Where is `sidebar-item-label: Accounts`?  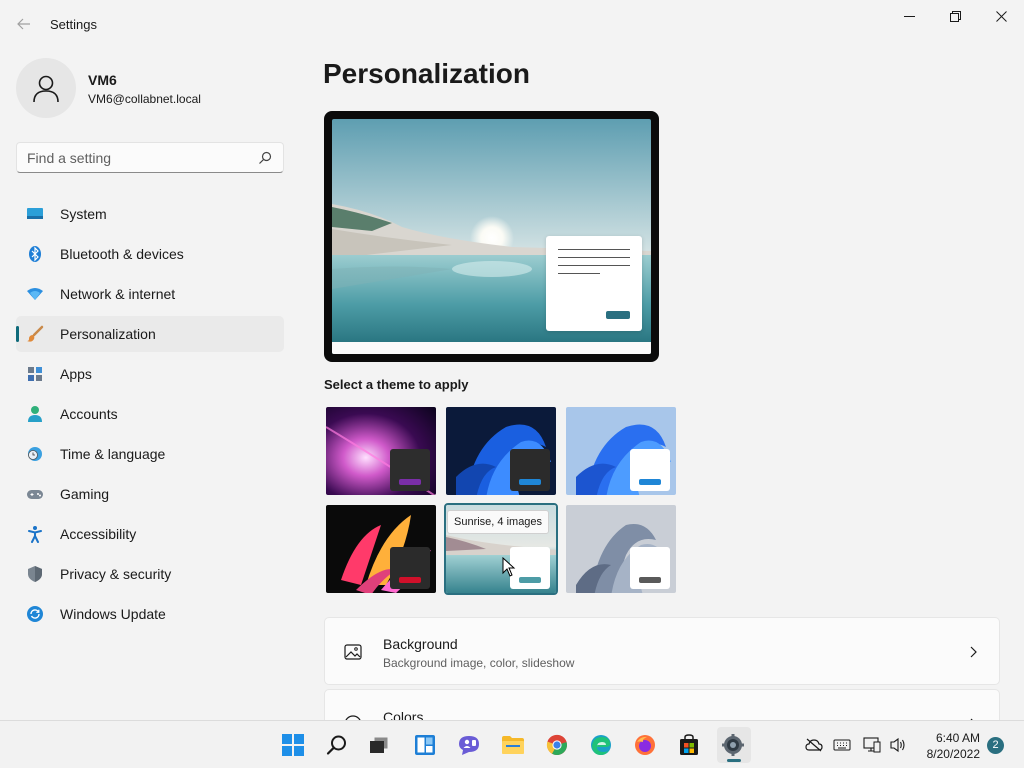 sidebar-item-label: Accounts is located at coordinates (89, 414).